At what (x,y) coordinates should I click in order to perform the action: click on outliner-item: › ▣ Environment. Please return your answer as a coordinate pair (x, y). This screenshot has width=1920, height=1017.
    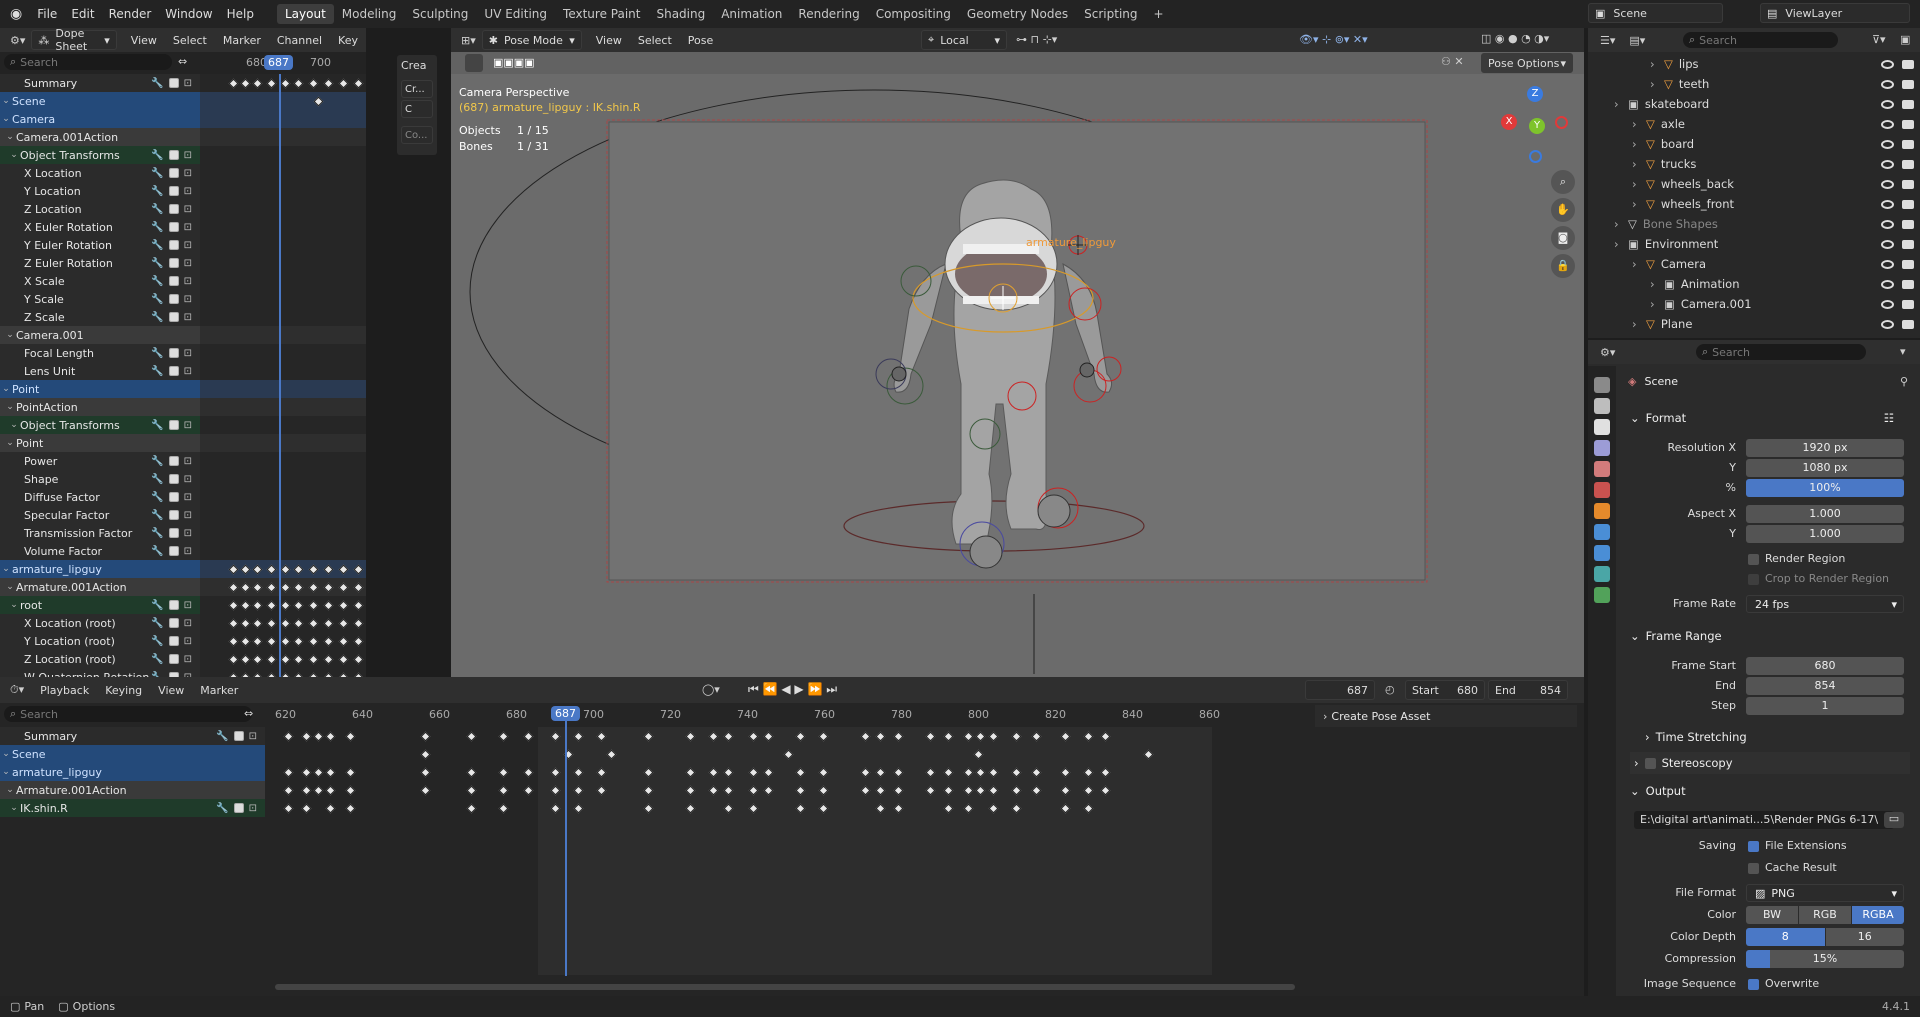
    Looking at the image, I should click on (1754, 244).